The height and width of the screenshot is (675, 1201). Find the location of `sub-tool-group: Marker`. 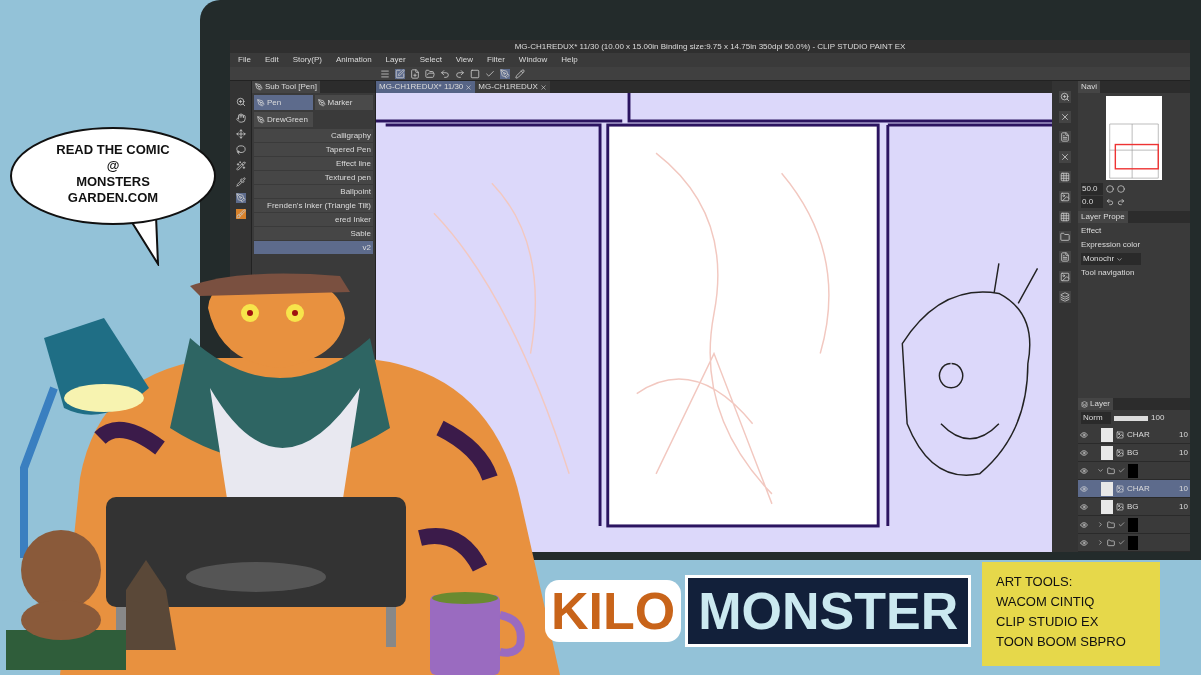

sub-tool-group: Marker is located at coordinates (343, 102).